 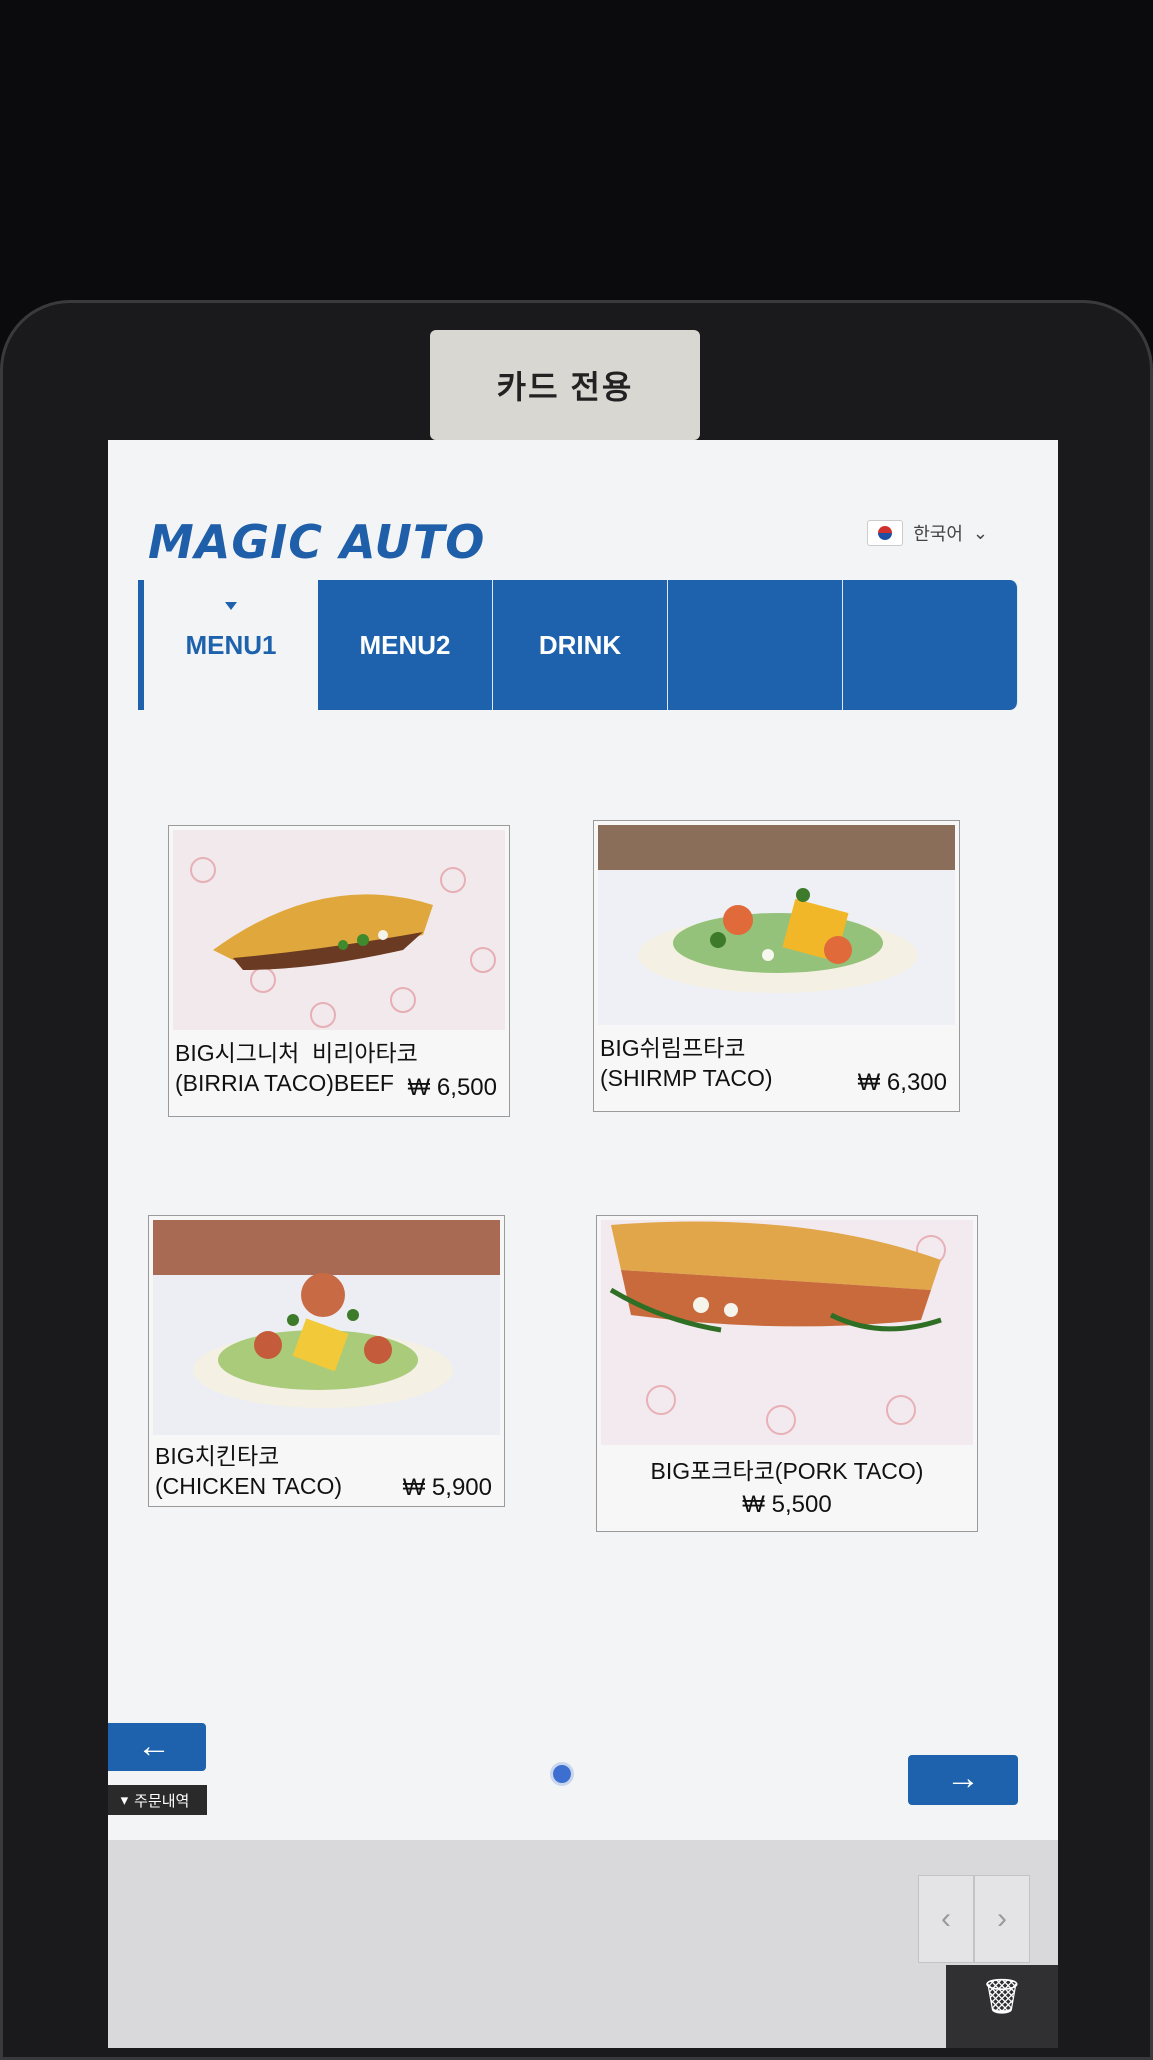 I want to click on order-history-tab: ▾ 주문내역, so click(x=157, y=1800).